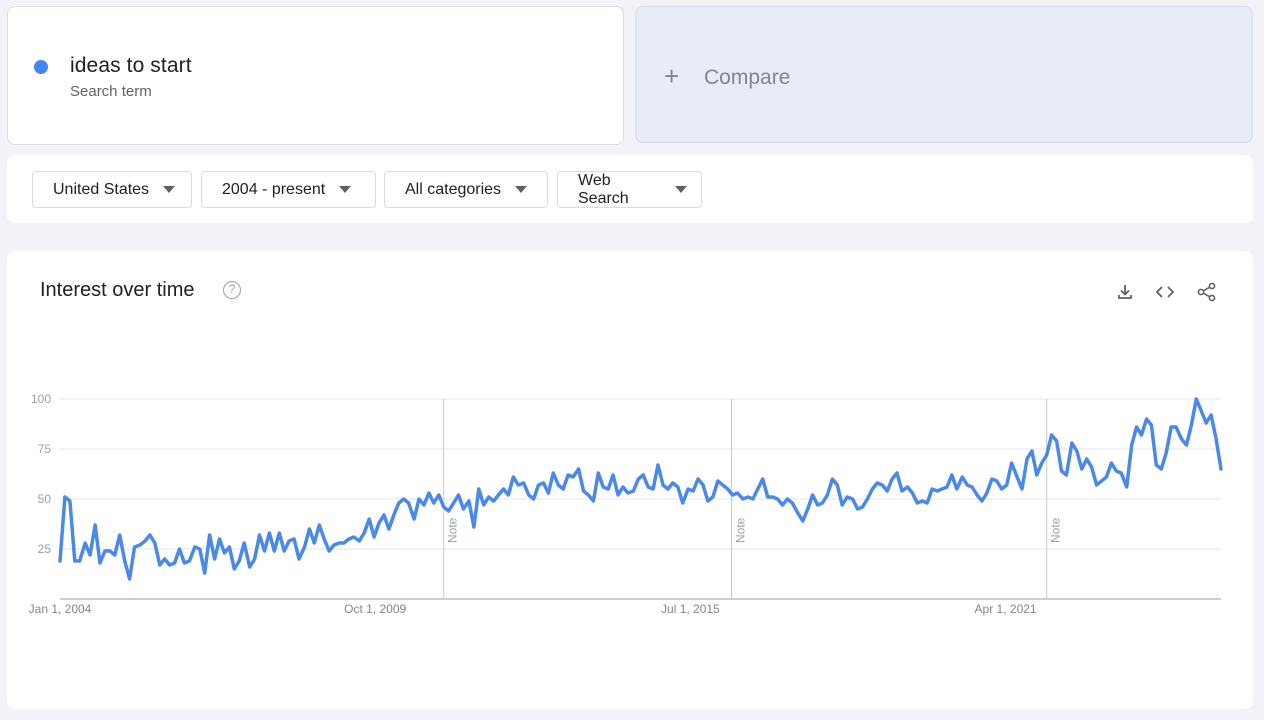 This screenshot has height=720, width=1264. What do you see at coordinates (603, 189) in the screenshot?
I see `search-type-filter-label: Web Search` at bounding box center [603, 189].